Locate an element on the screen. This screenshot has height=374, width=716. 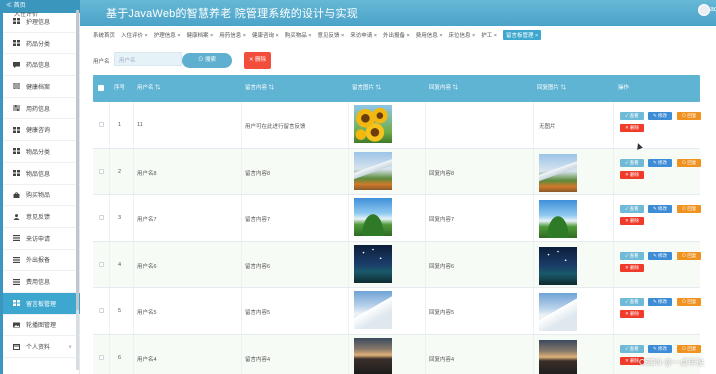
tab: 护理信息 × is located at coordinates (167, 35).